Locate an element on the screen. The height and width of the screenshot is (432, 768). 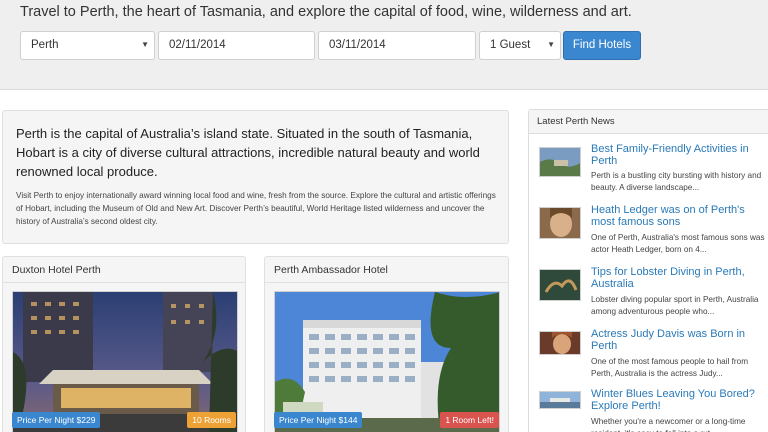
guests-select: 1 Guest ▼ is located at coordinates (520, 45).